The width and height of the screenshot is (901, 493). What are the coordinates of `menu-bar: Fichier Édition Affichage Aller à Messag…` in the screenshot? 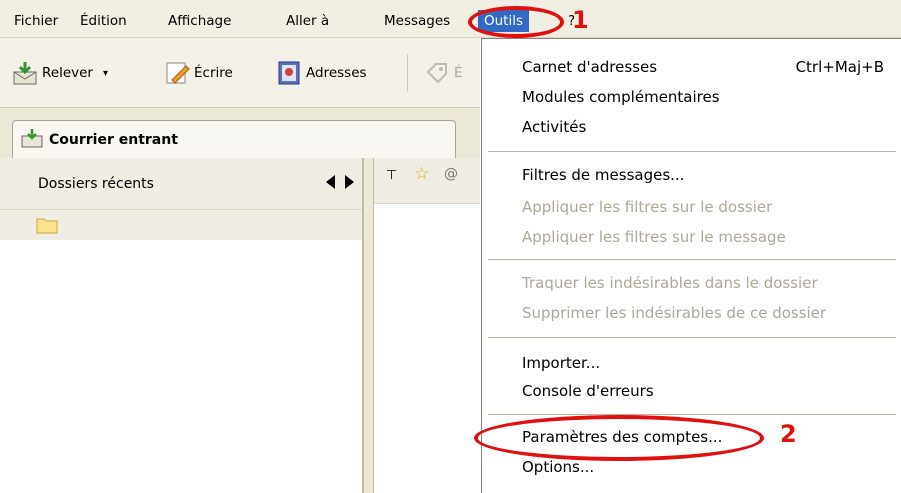 It's located at (450, 19).